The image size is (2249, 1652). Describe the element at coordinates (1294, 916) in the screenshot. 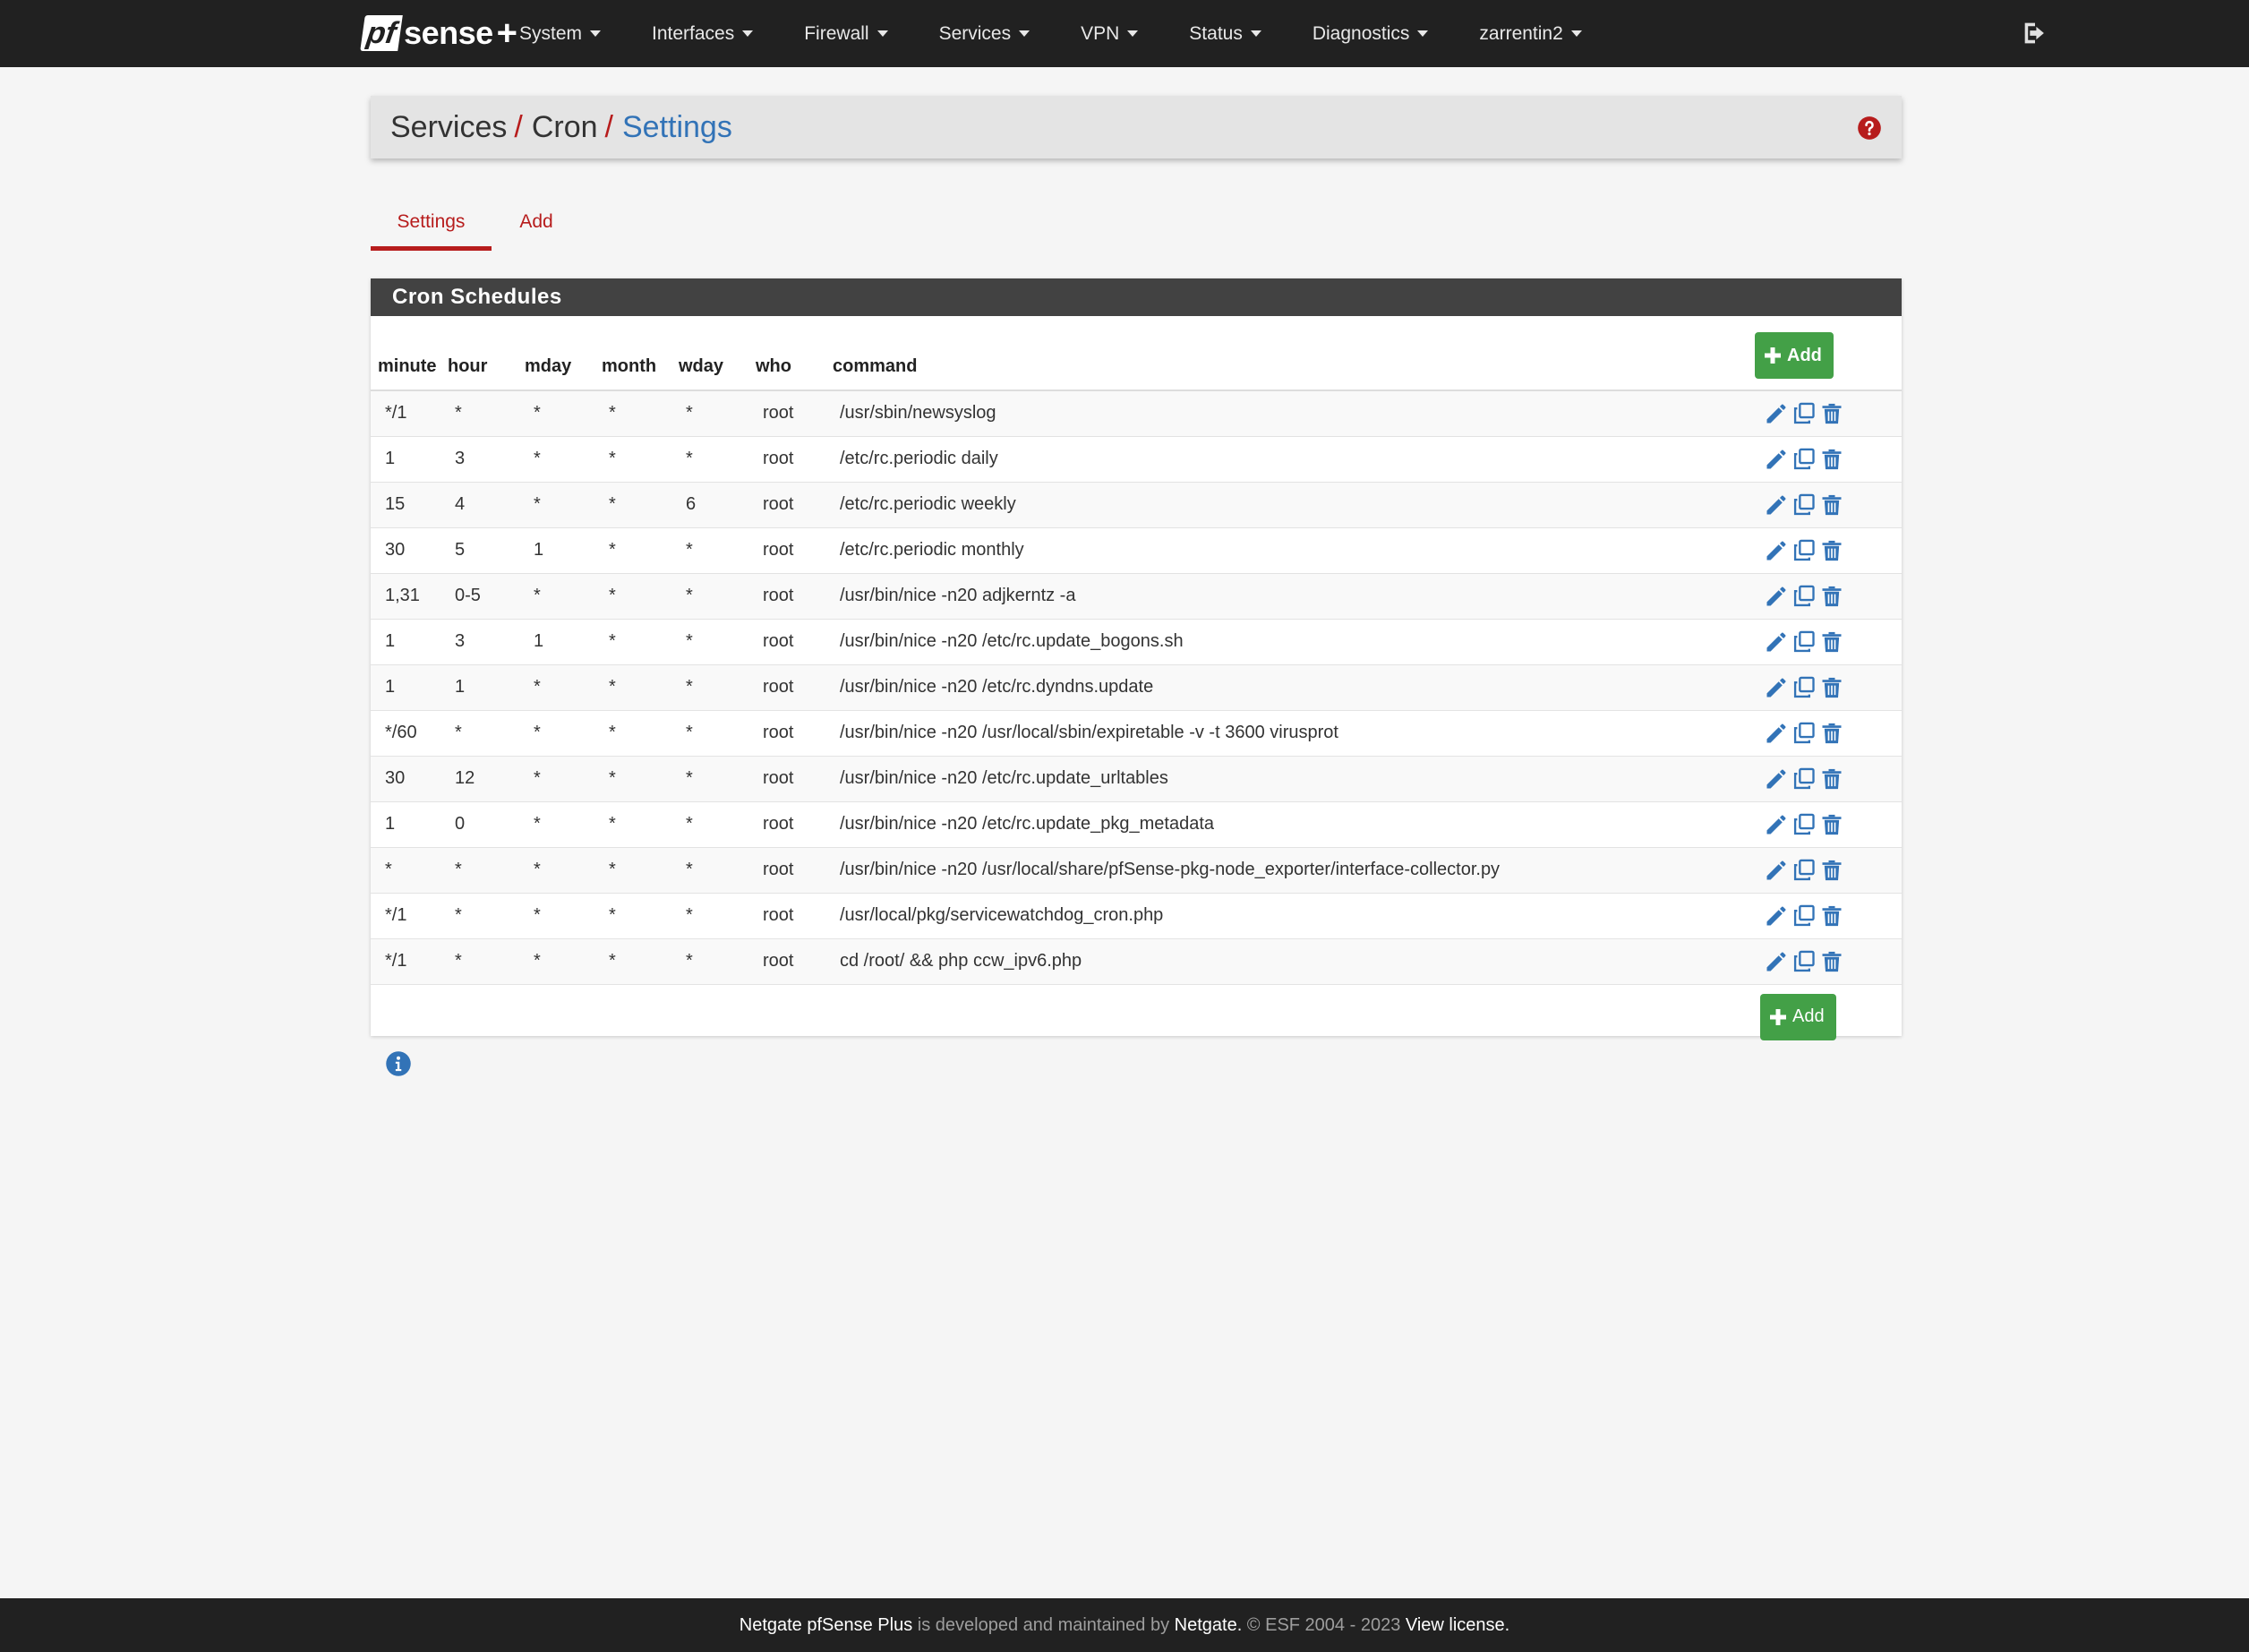

I see `cell-command: /usr/local/pkg/servicewatchdog_cron.php` at that location.